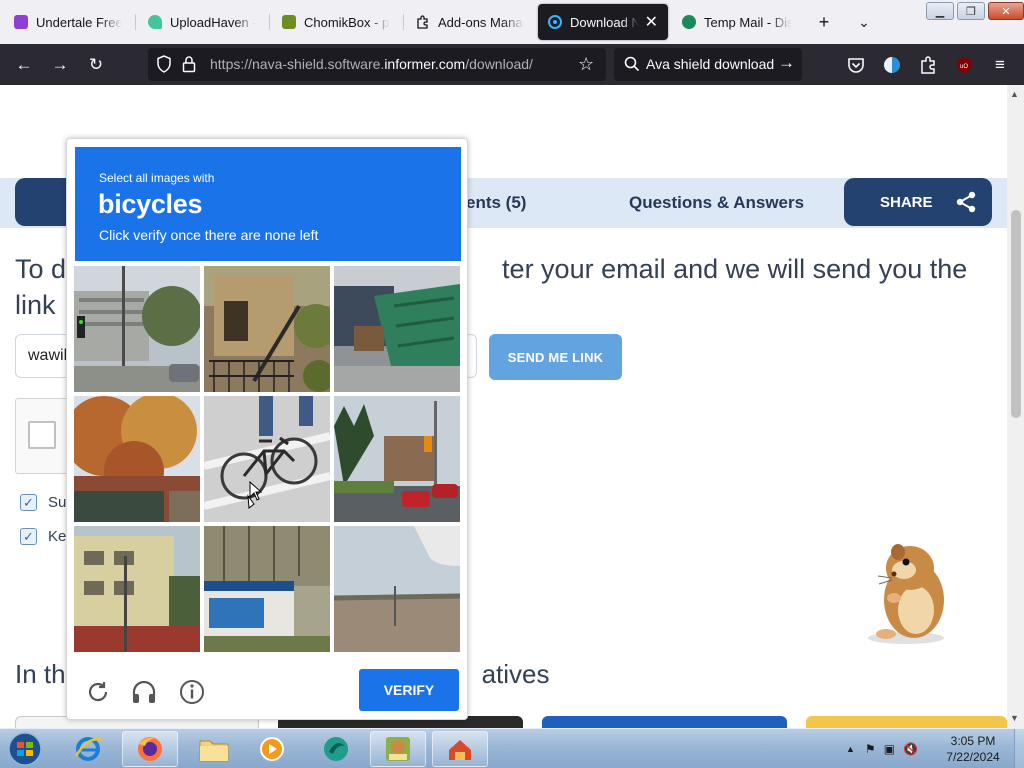  Describe the element at coordinates (864, 22) in the screenshot. I see `list-all-tabs-chevron-icon: ⌄` at that location.